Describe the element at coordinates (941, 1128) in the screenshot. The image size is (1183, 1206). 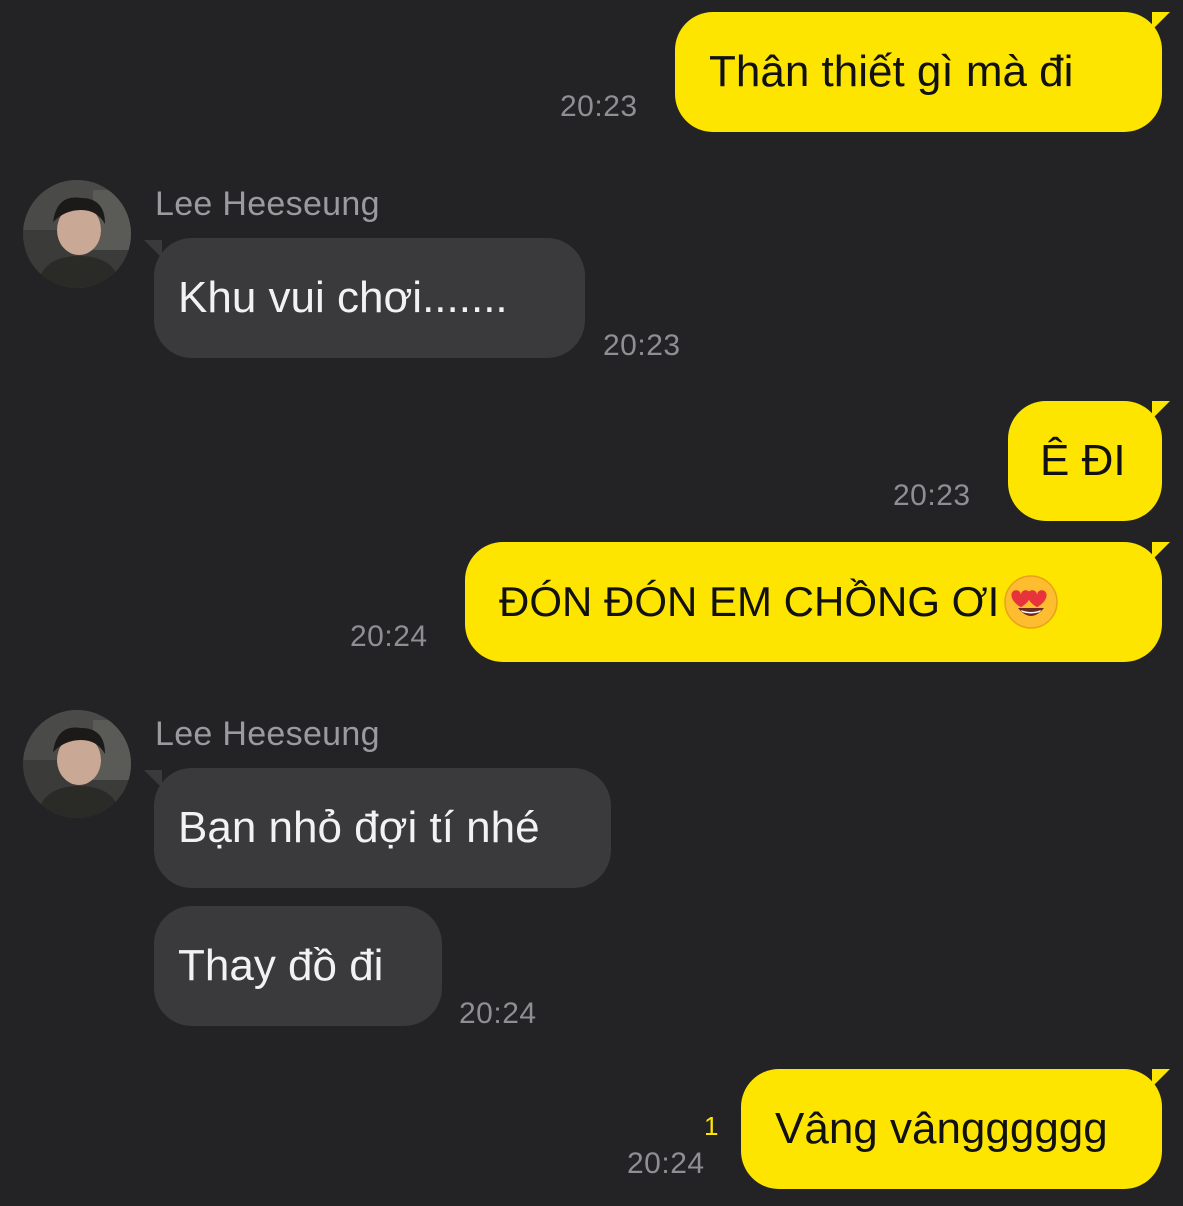
I see `message-text: Vâng vângggggg` at that location.